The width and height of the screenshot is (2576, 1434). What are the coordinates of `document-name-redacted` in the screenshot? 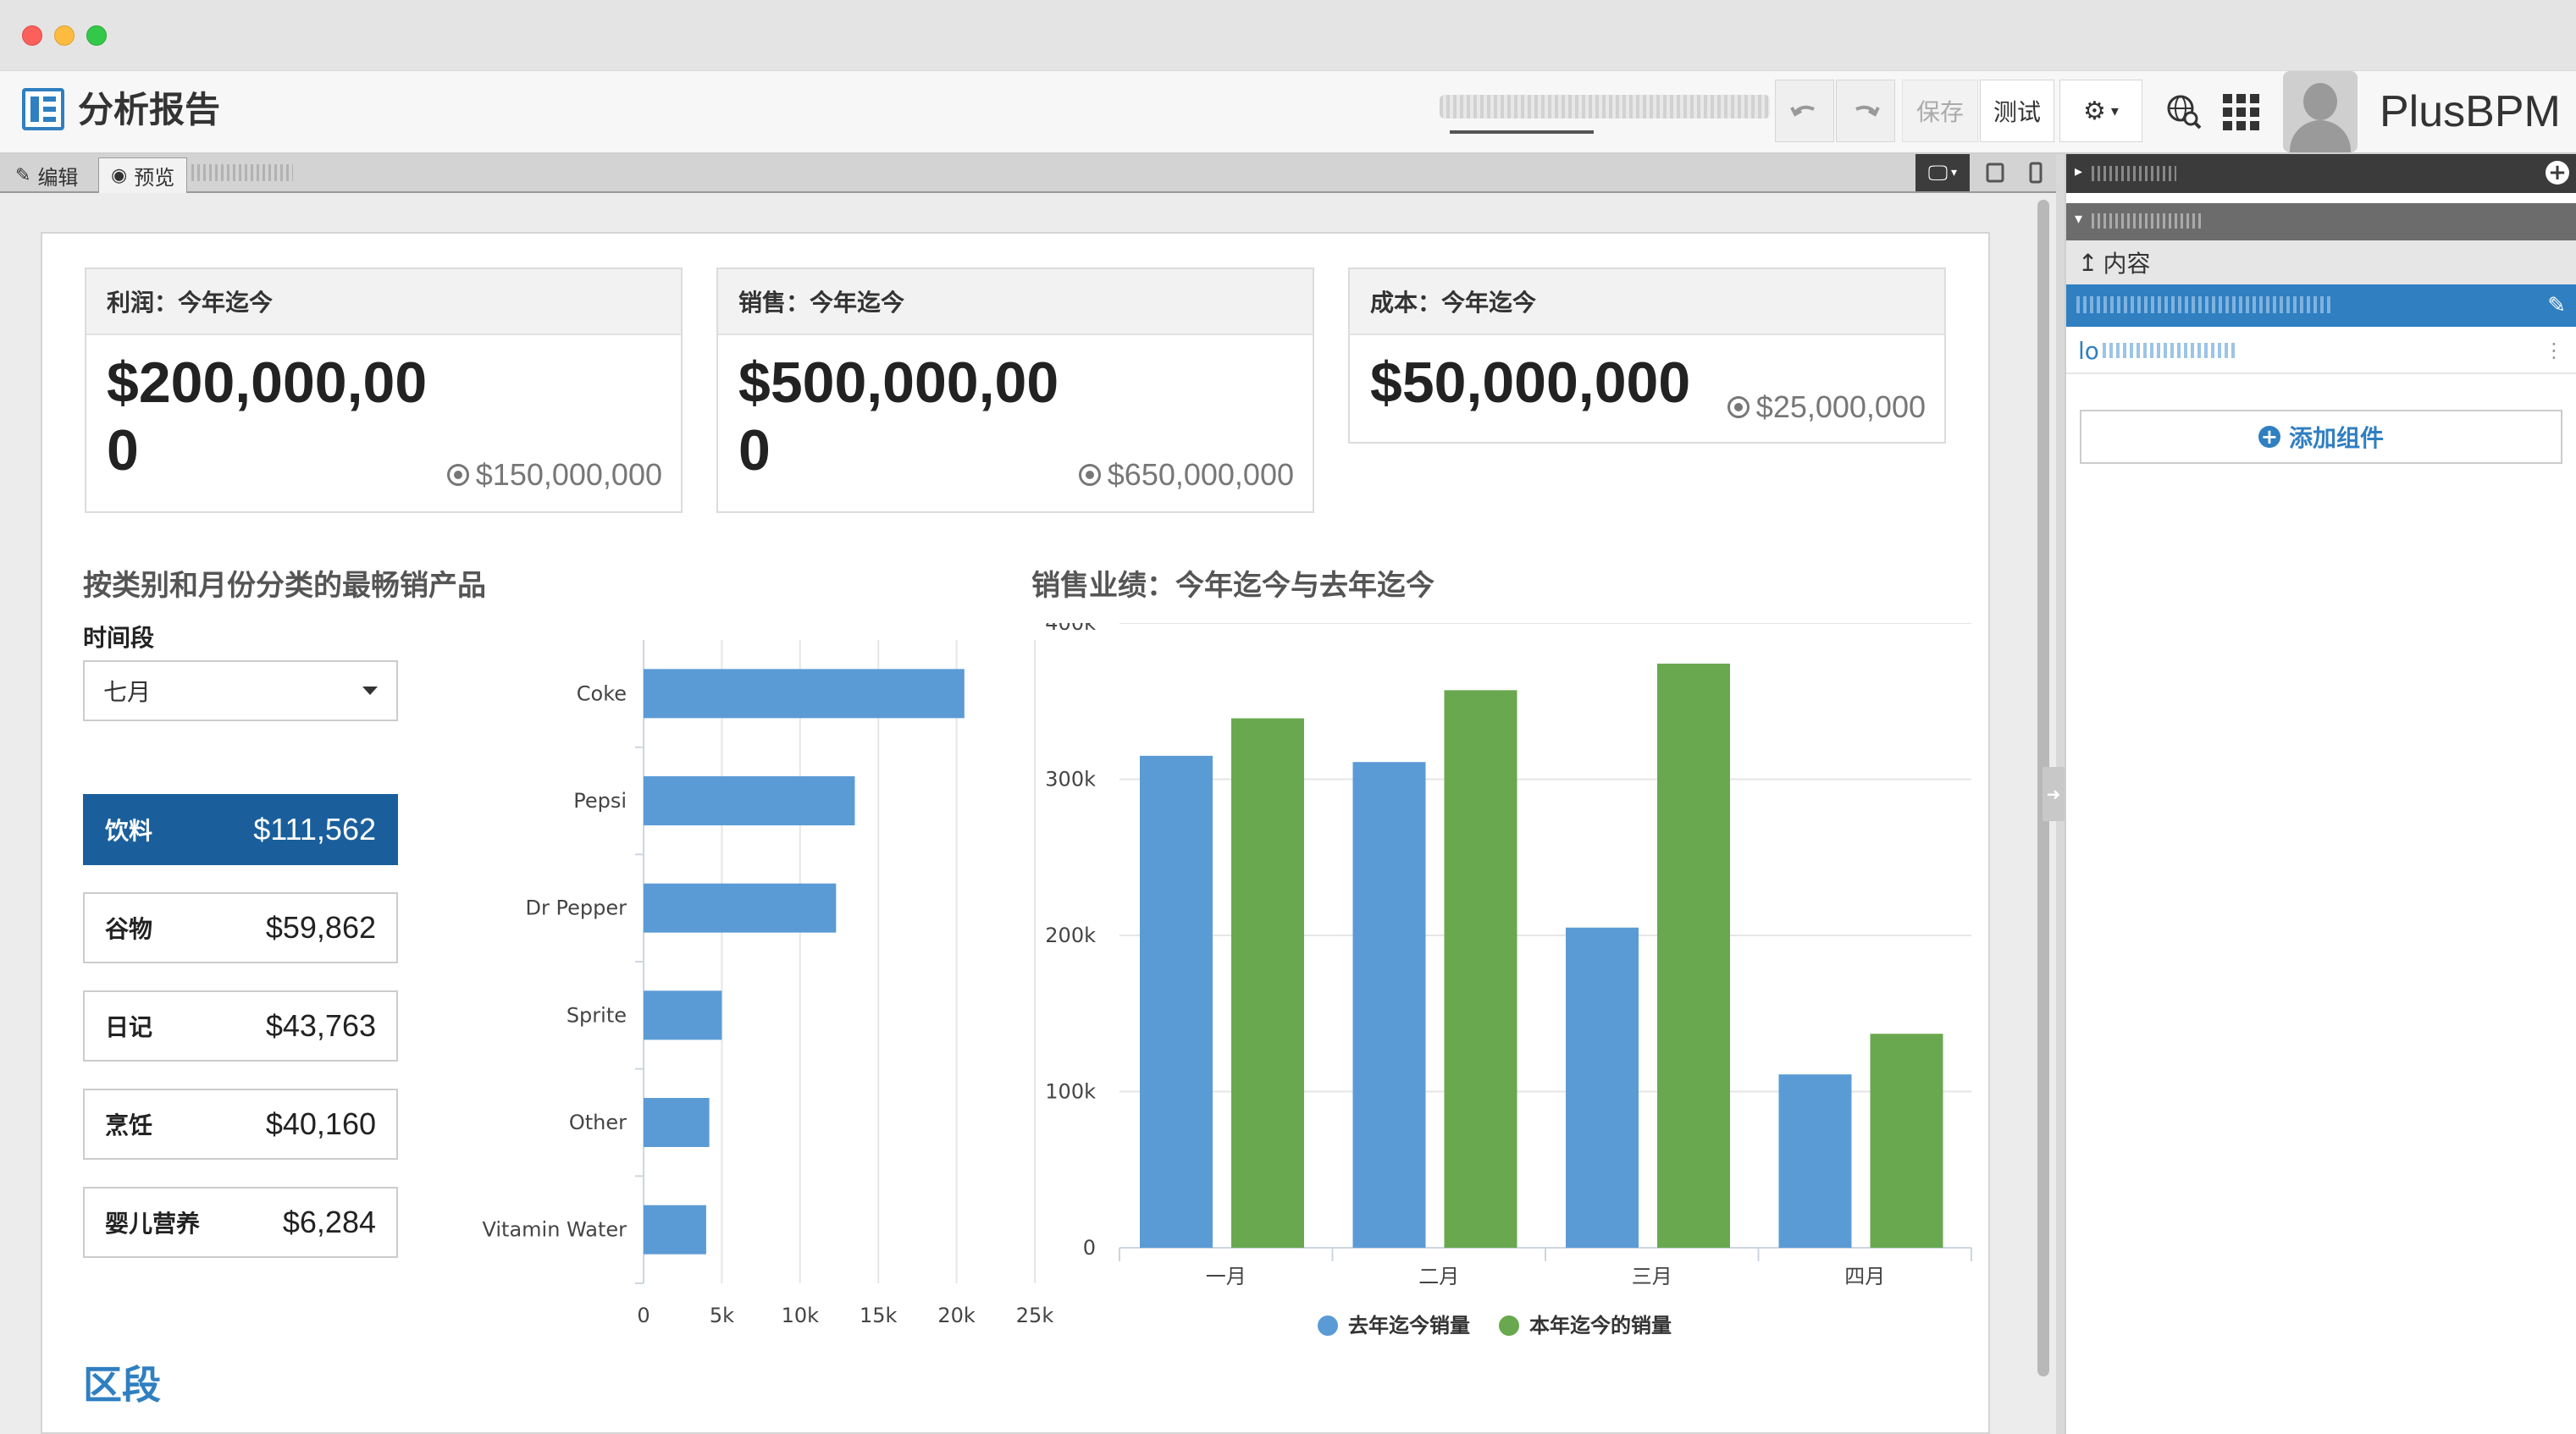 It's located at (1605, 107).